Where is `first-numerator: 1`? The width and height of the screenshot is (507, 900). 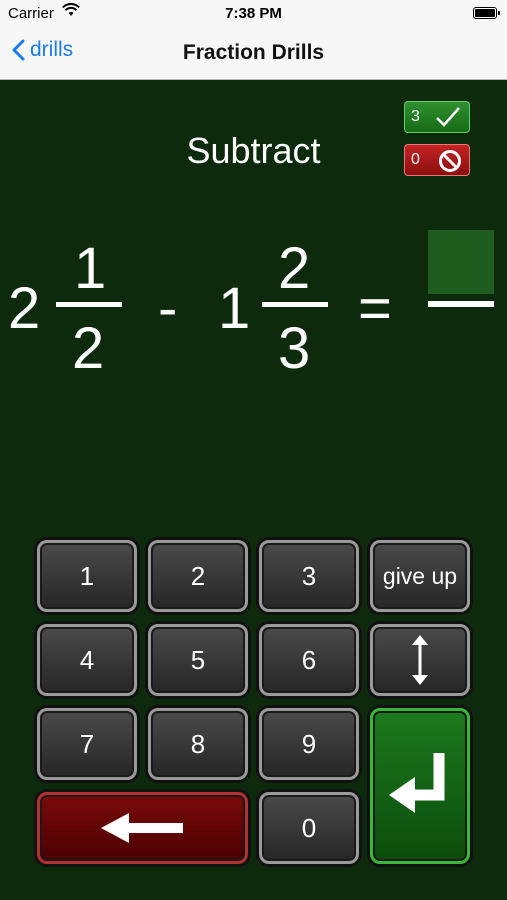
first-numerator: 1 is located at coordinates (90, 268).